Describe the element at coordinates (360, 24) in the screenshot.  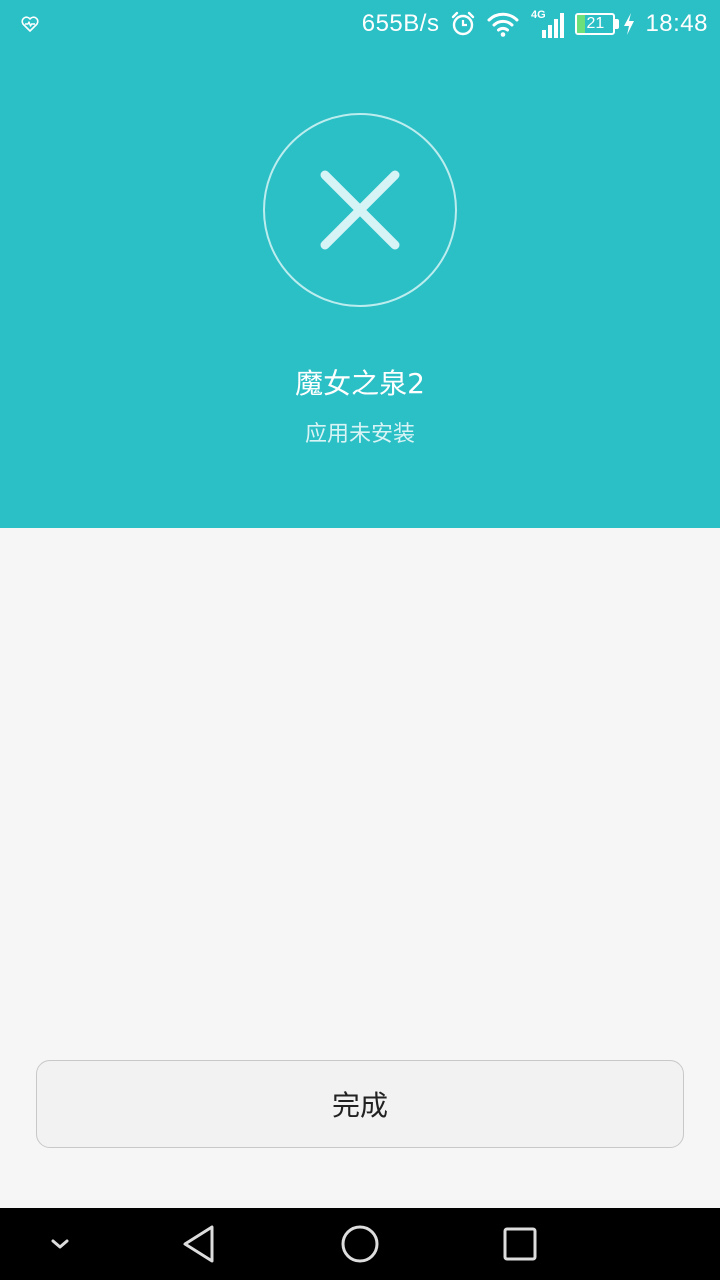
I see `status-bar: 655B/s 4G 21 18:48` at that location.